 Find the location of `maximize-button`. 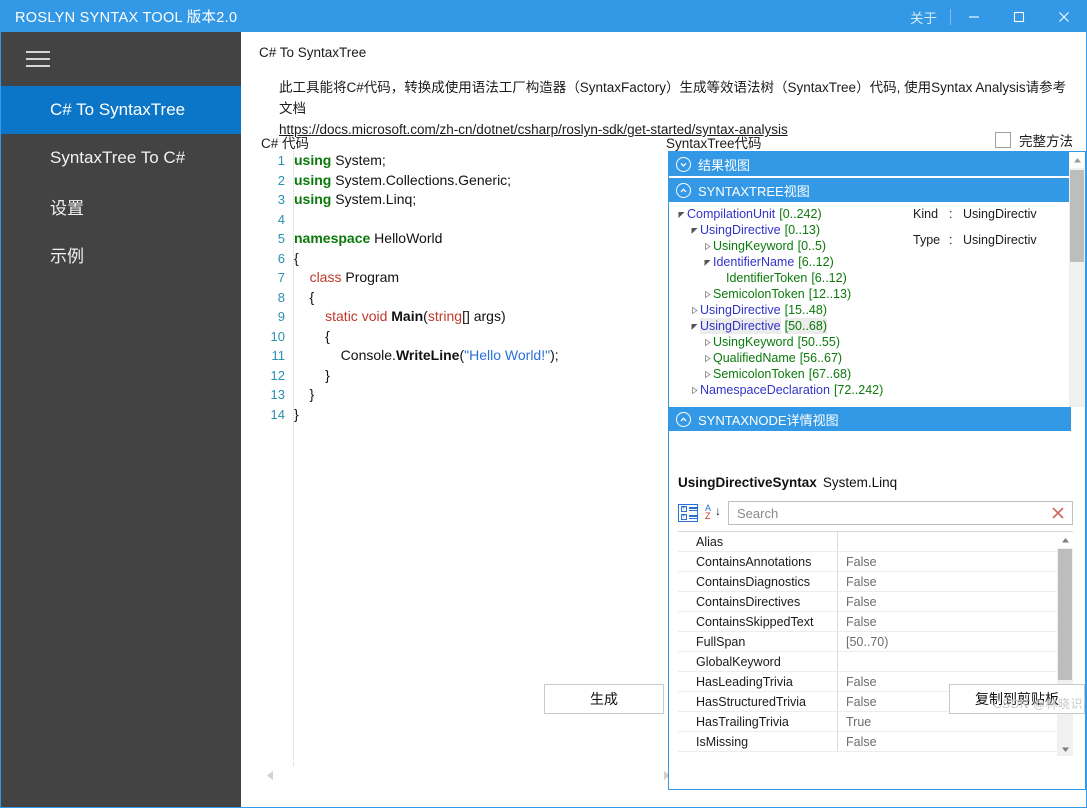

maximize-button is located at coordinates (1018, 16).